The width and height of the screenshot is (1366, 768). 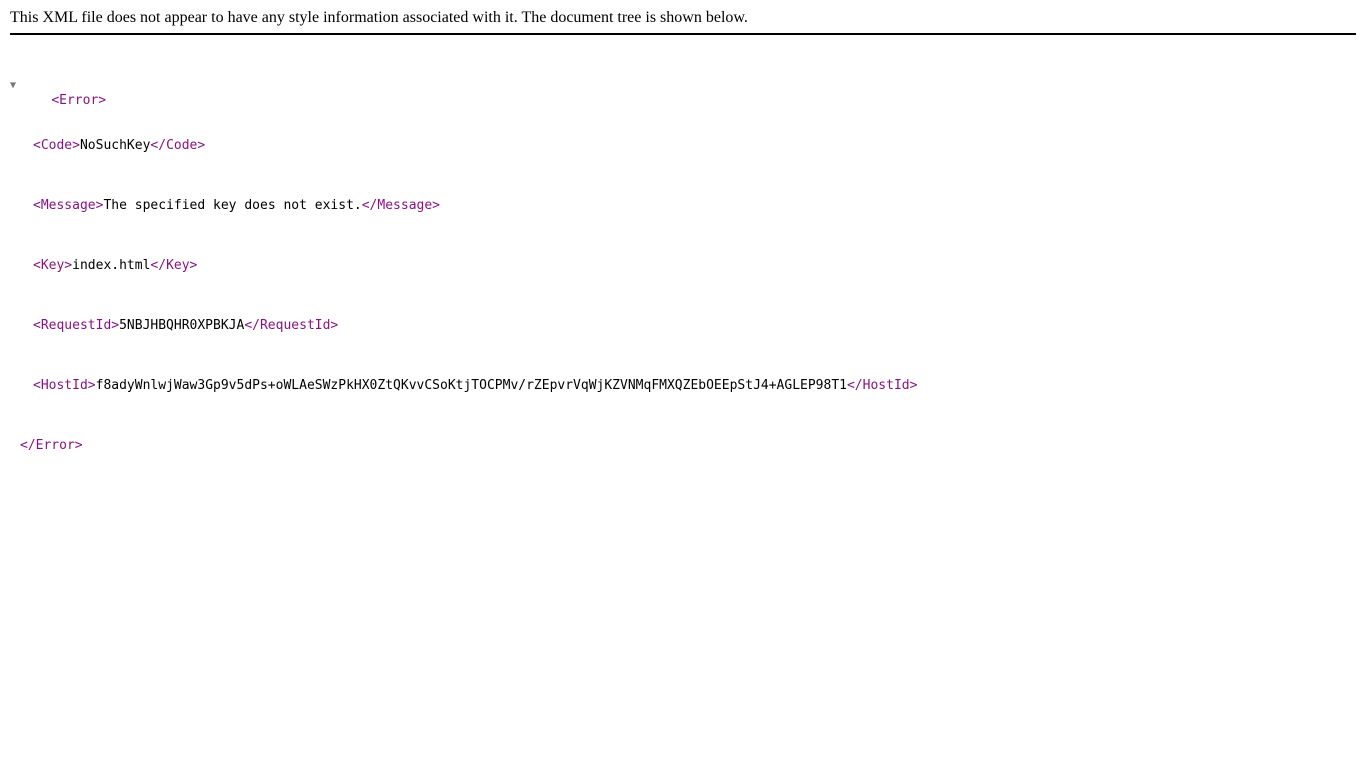 I want to click on key-value: index.html, so click(x=111, y=265).